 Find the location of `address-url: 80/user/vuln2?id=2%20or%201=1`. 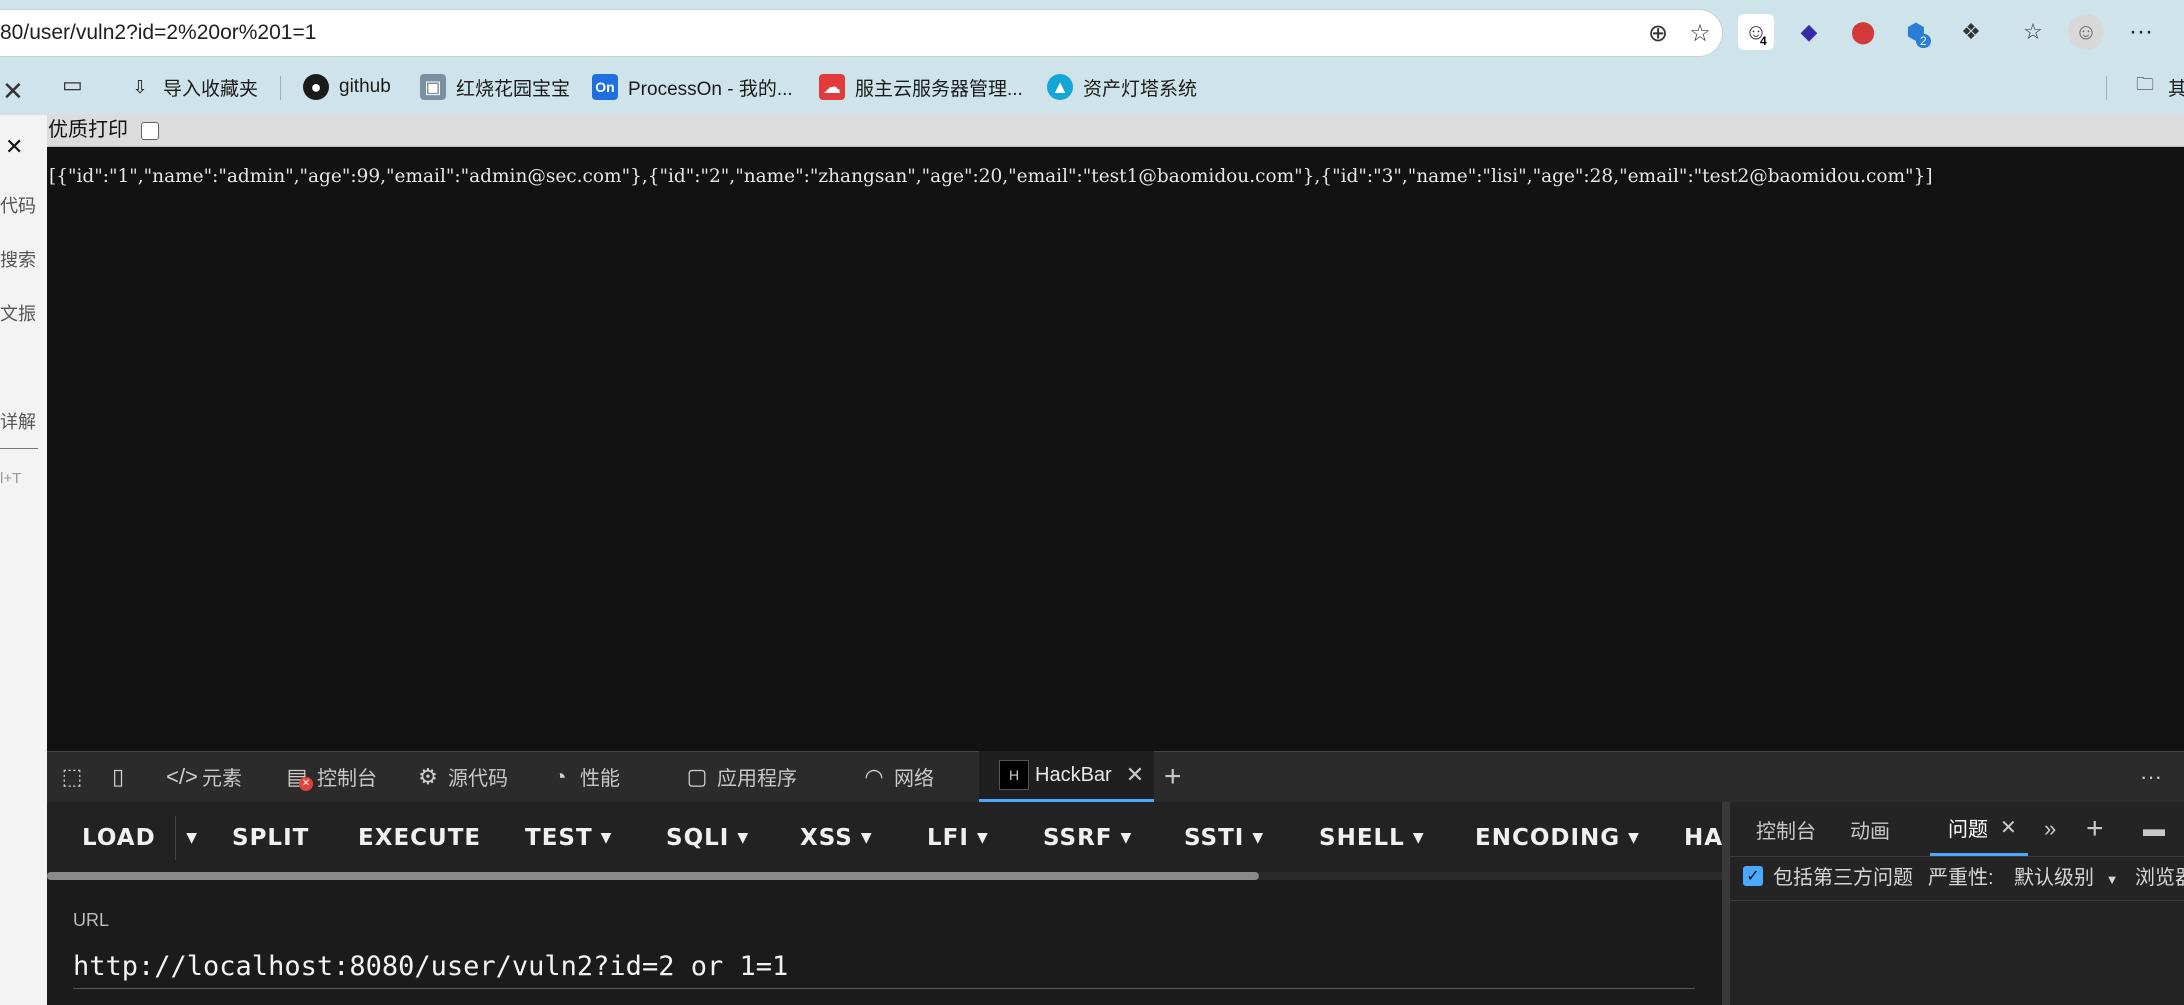

address-url: 80/user/vuln2?id=2%20or%201=1 is located at coordinates (158, 33).